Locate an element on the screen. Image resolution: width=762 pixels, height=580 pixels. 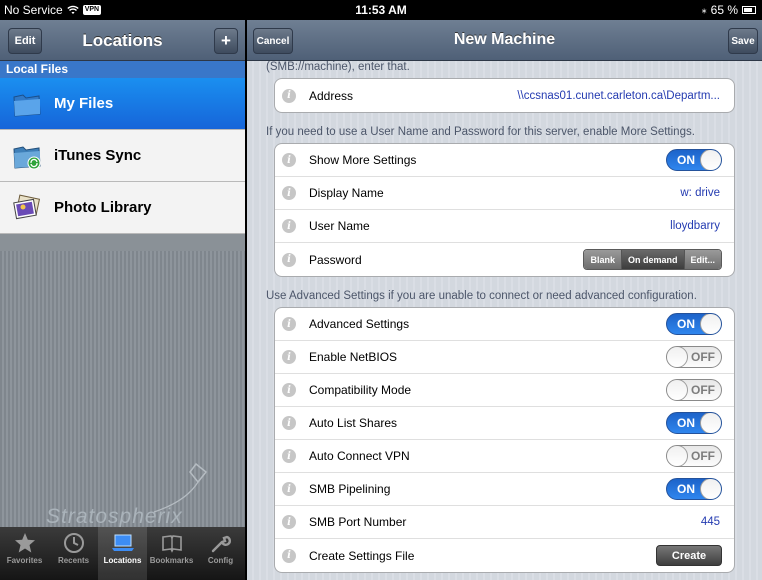
smb-pipelining-toggle: ON is located at coordinates (694, 489).